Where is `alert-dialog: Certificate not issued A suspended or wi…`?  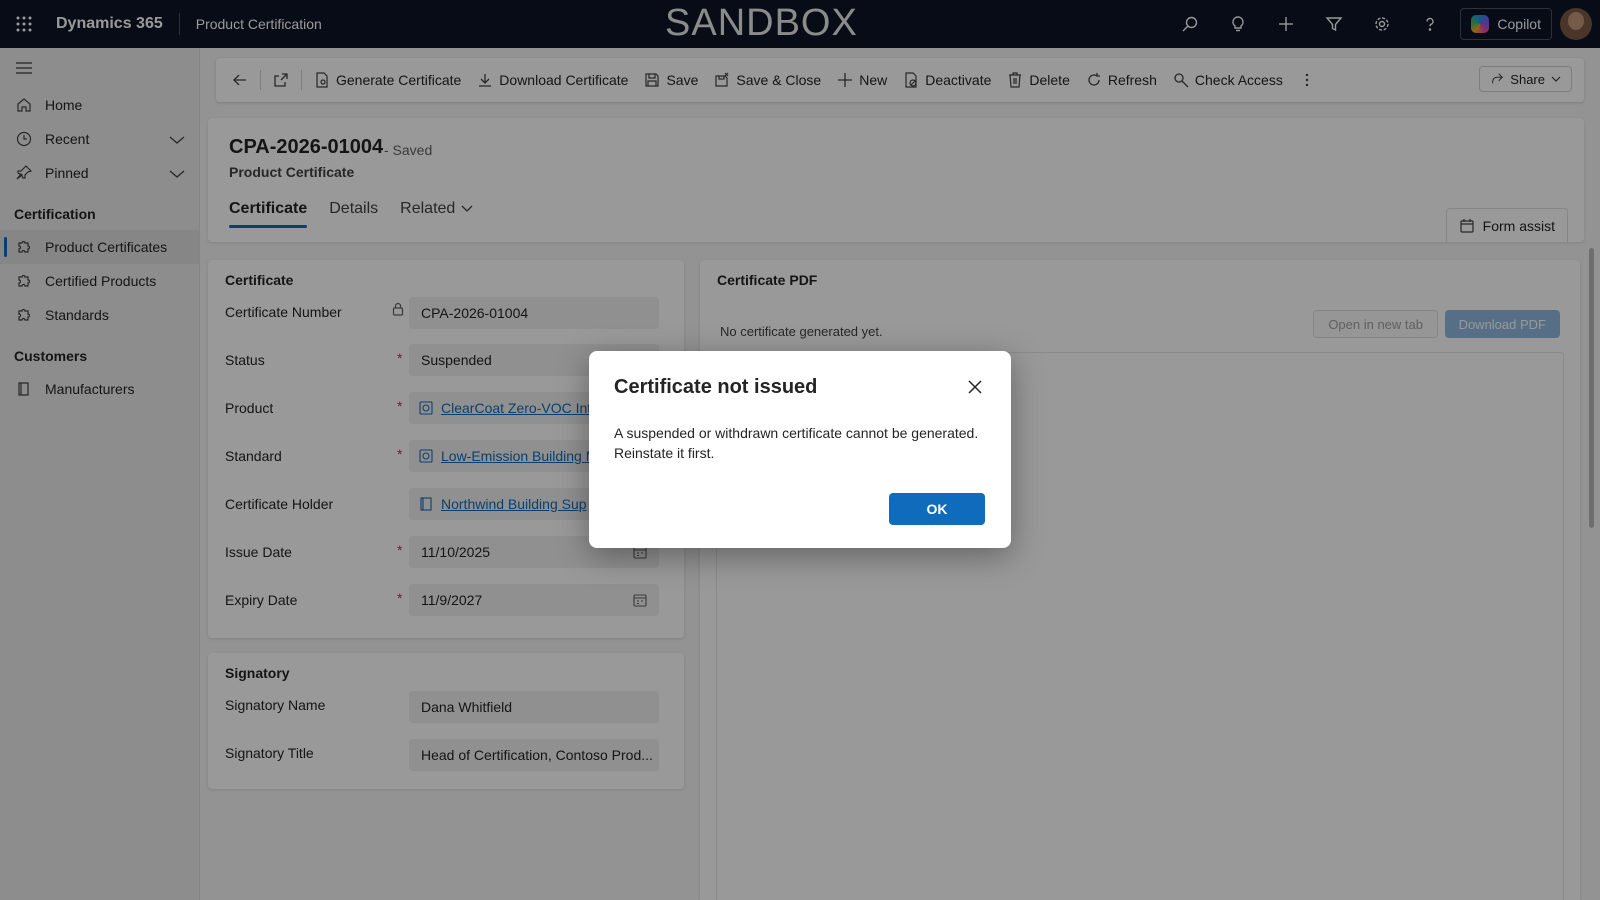
alert-dialog: Certificate not issued A suspended or wi… is located at coordinates (800, 449).